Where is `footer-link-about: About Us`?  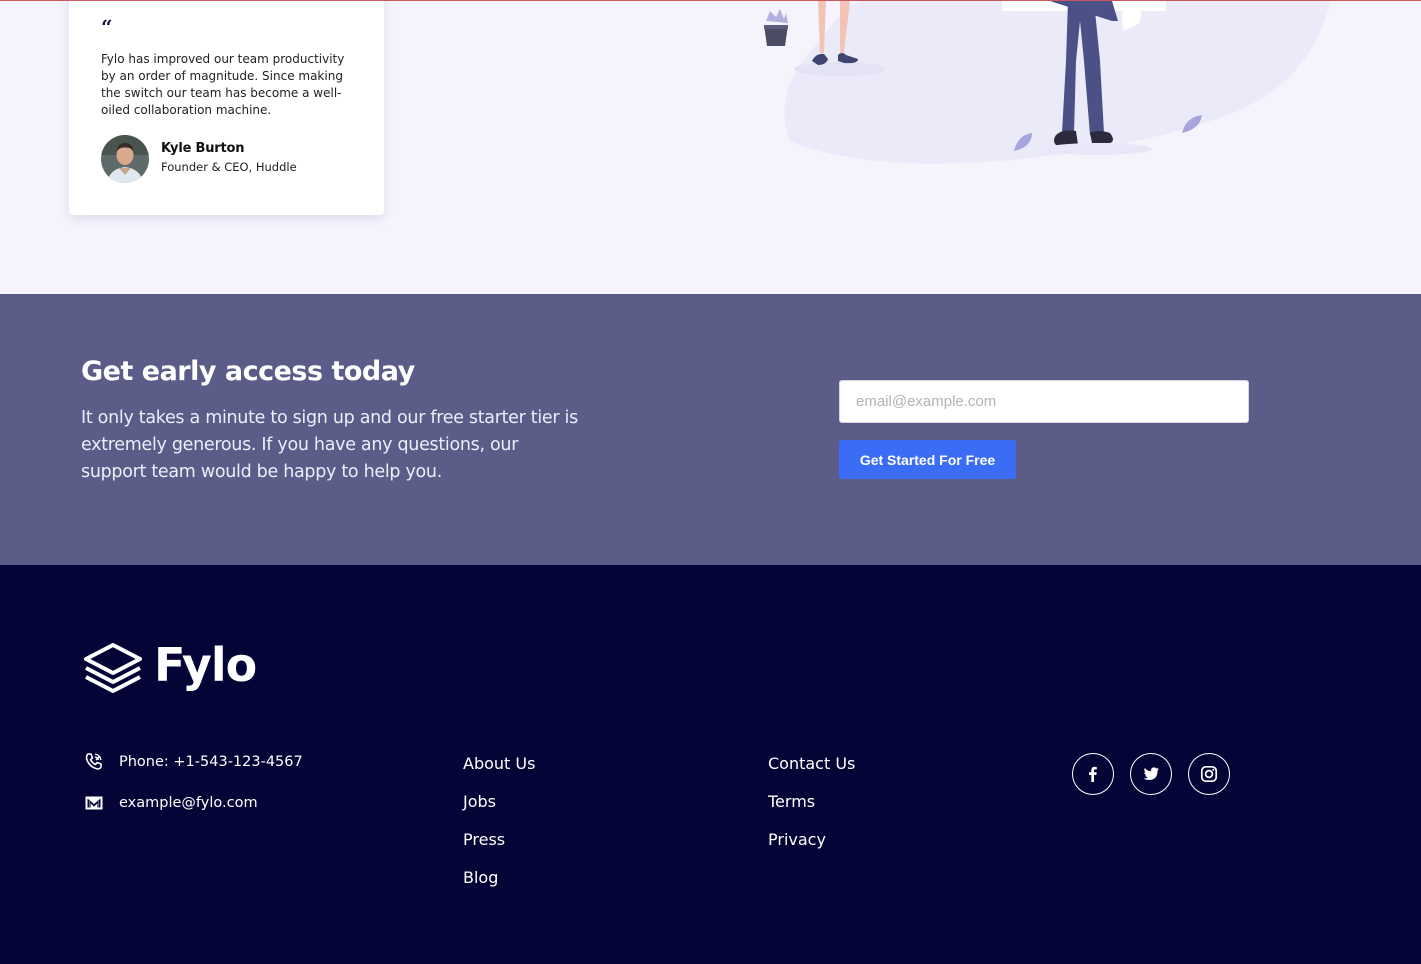
footer-link-about: About Us is located at coordinates (499, 772).